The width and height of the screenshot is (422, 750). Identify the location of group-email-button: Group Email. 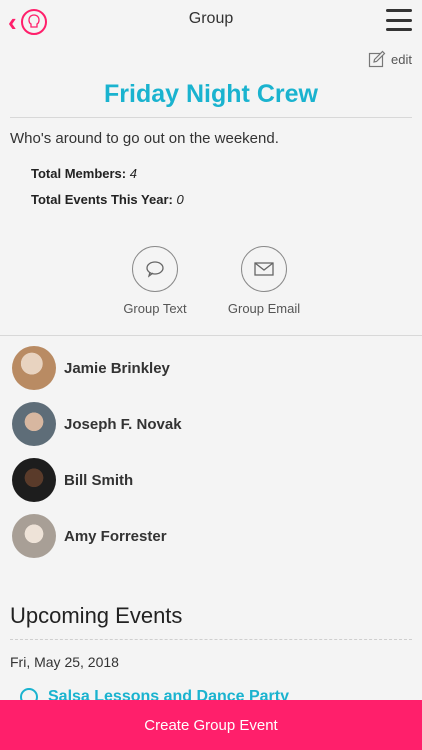
(264, 281).